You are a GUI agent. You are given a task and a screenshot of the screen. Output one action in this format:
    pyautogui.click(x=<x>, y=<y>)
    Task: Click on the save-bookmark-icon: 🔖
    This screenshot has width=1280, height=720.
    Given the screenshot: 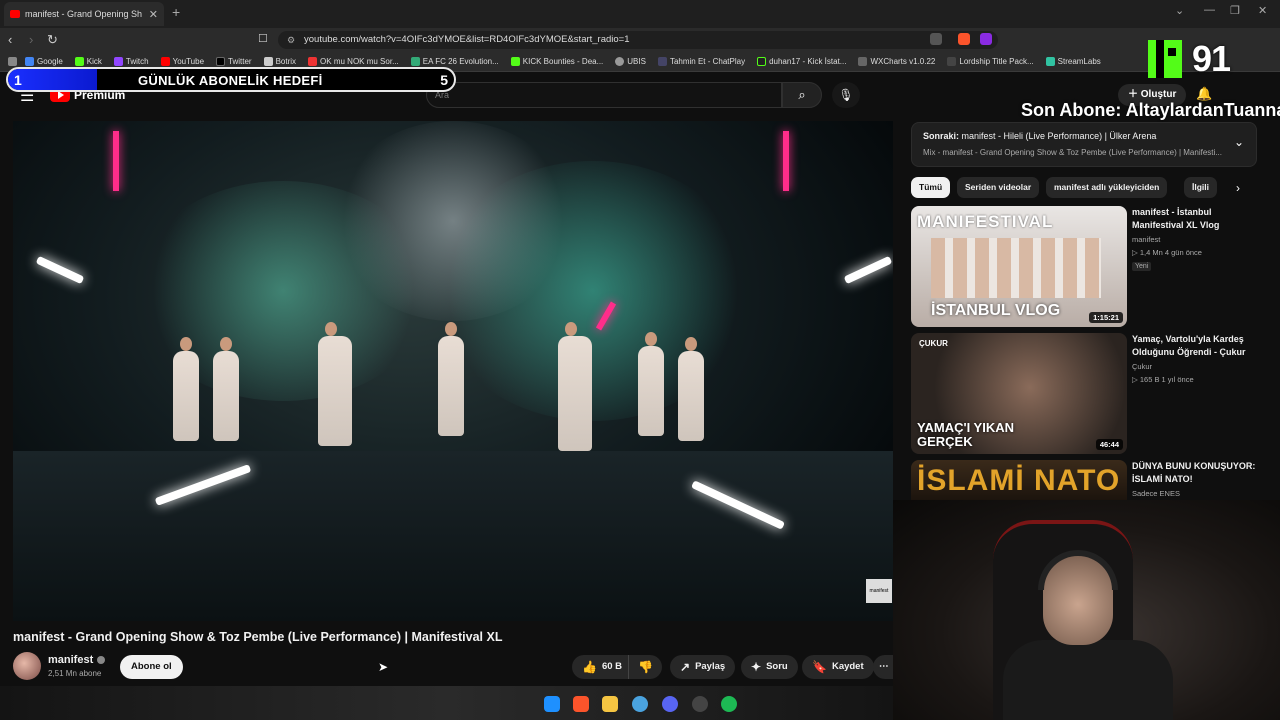 What is the action you would take?
    pyautogui.click(x=819, y=667)
    